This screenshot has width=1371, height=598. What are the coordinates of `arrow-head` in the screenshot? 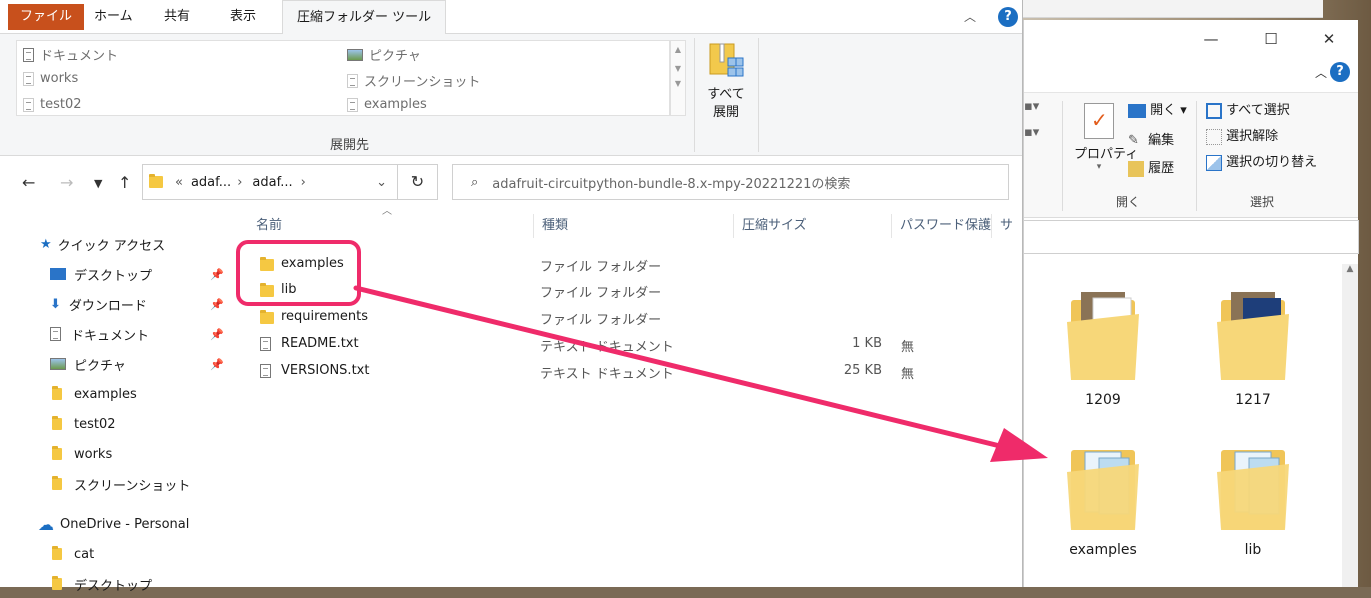 It's located at (1019, 445).